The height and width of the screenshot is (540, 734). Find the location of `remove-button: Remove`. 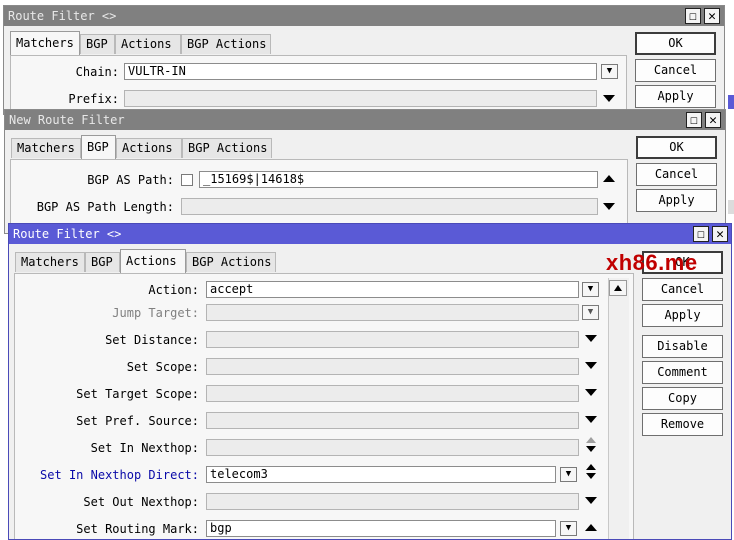

remove-button: Remove is located at coordinates (682, 424).